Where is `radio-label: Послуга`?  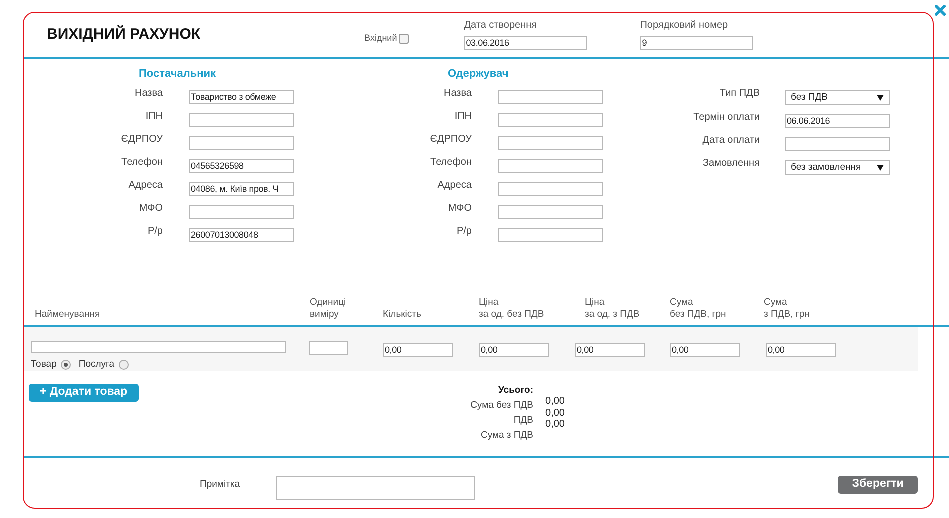 radio-label: Послуга is located at coordinates (96, 365).